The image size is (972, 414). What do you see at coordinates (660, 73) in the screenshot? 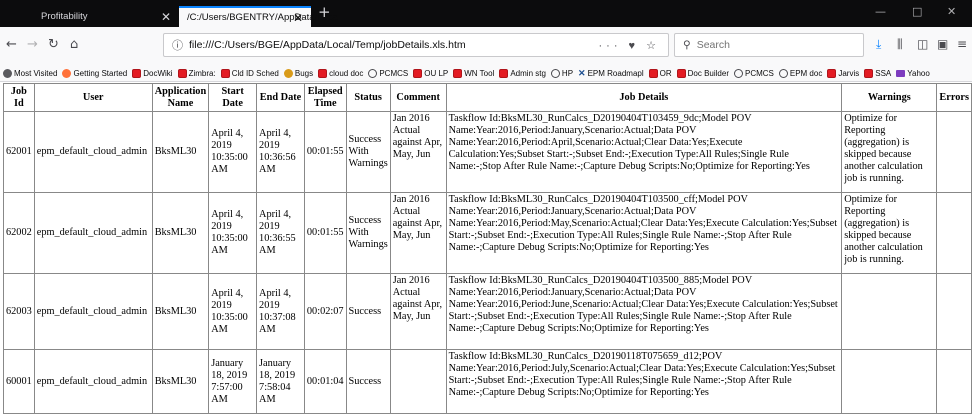
I see `bookmark-or: OR` at bounding box center [660, 73].